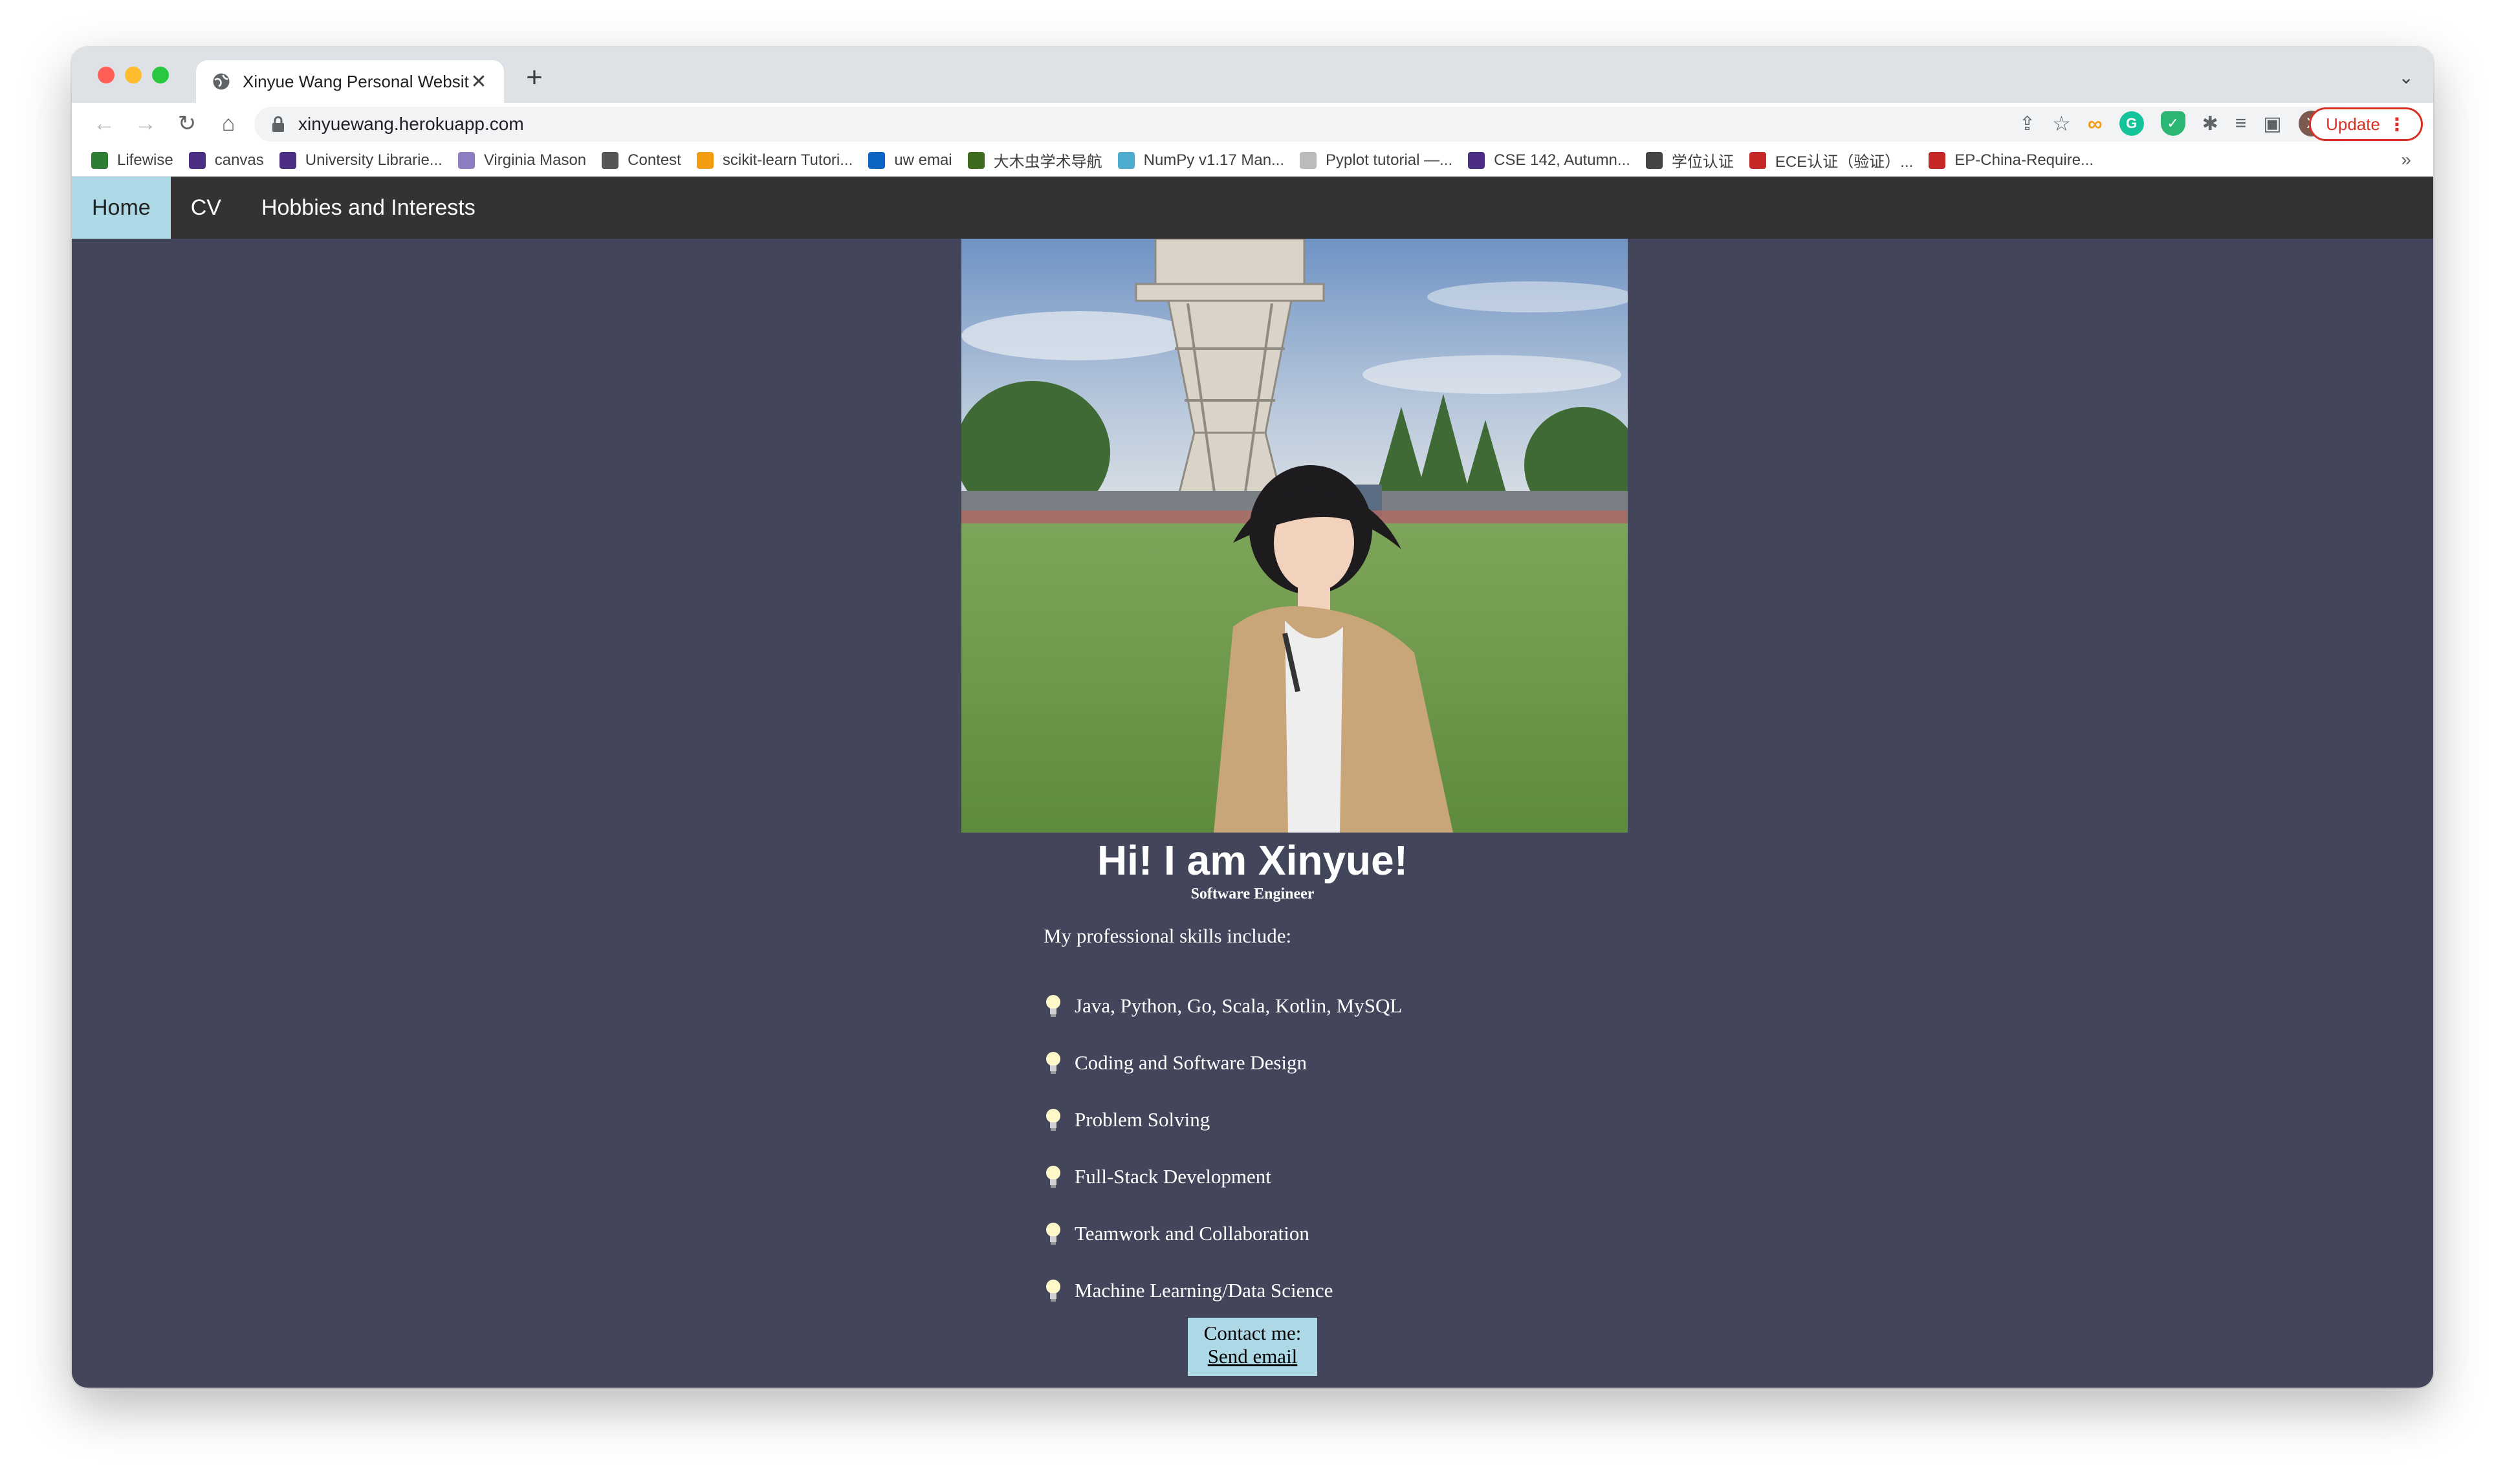  I want to click on minimize-window-button, so click(133, 75).